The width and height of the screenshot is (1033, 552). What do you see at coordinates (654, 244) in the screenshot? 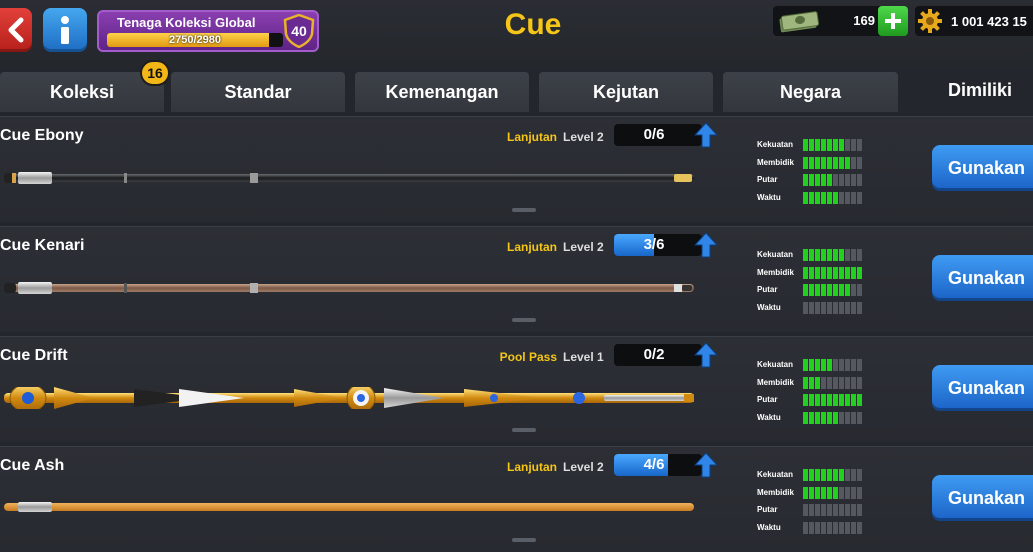
I see `progress-text: 3/6` at bounding box center [654, 244].